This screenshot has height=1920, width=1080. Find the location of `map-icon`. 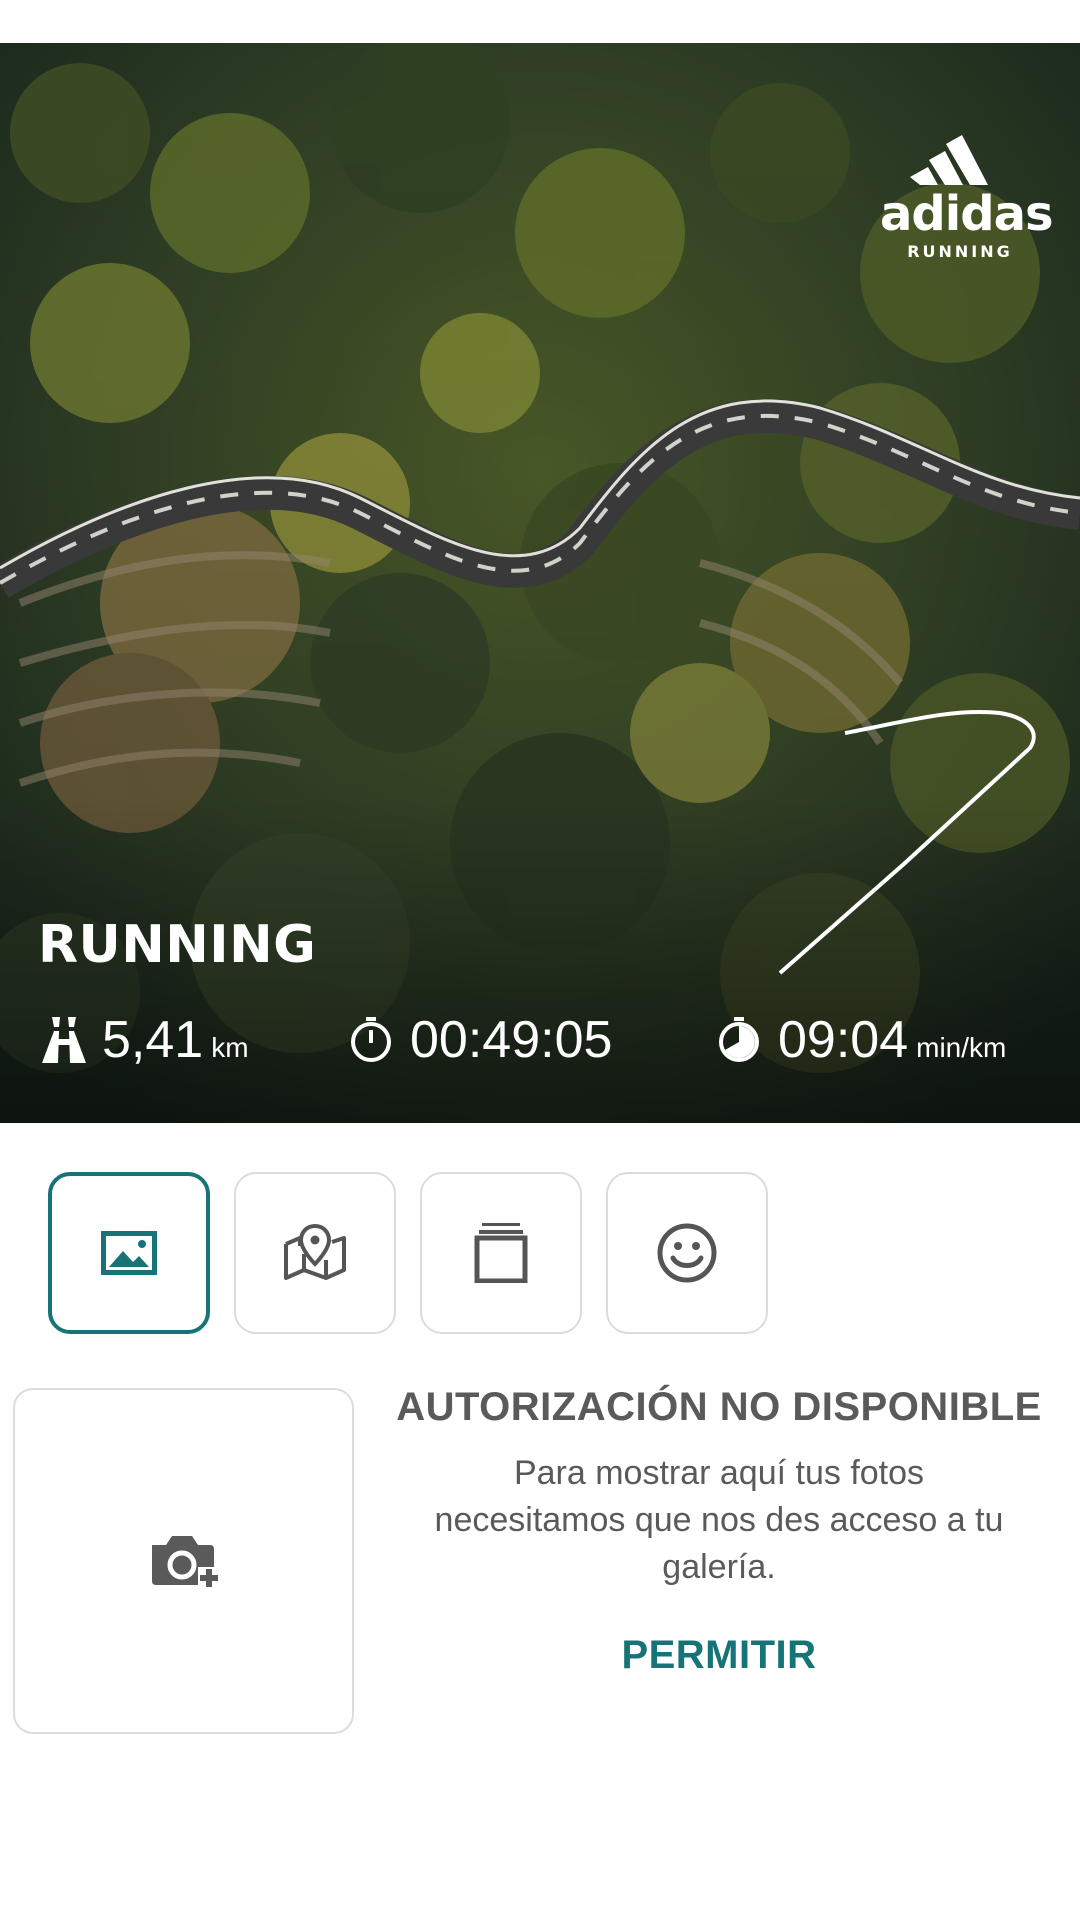

map-icon is located at coordinates (315, 1252).